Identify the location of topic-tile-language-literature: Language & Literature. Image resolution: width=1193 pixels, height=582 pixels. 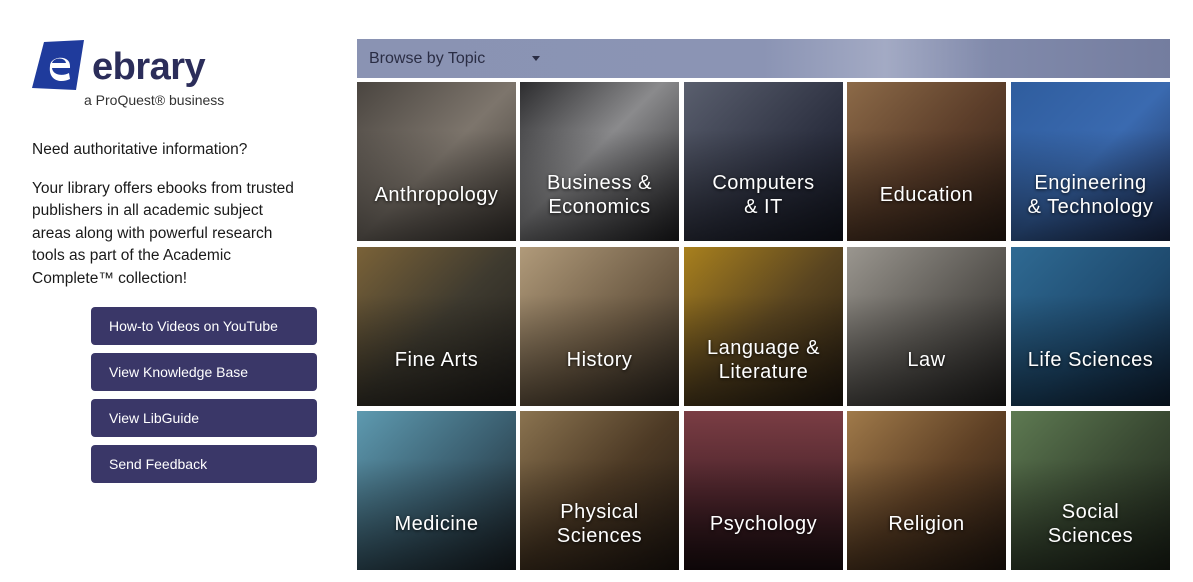
(763, 326).